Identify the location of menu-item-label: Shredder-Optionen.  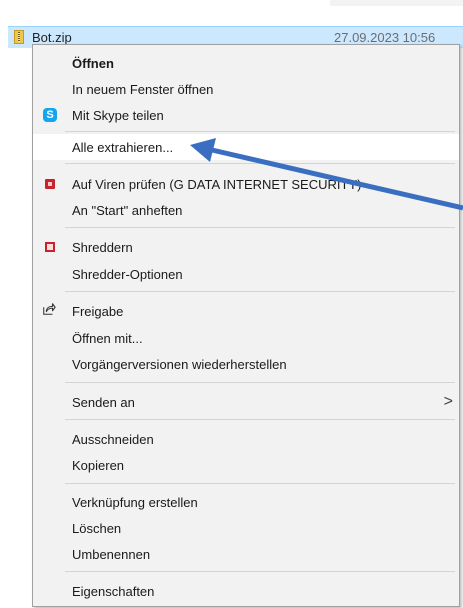
(127, 274).